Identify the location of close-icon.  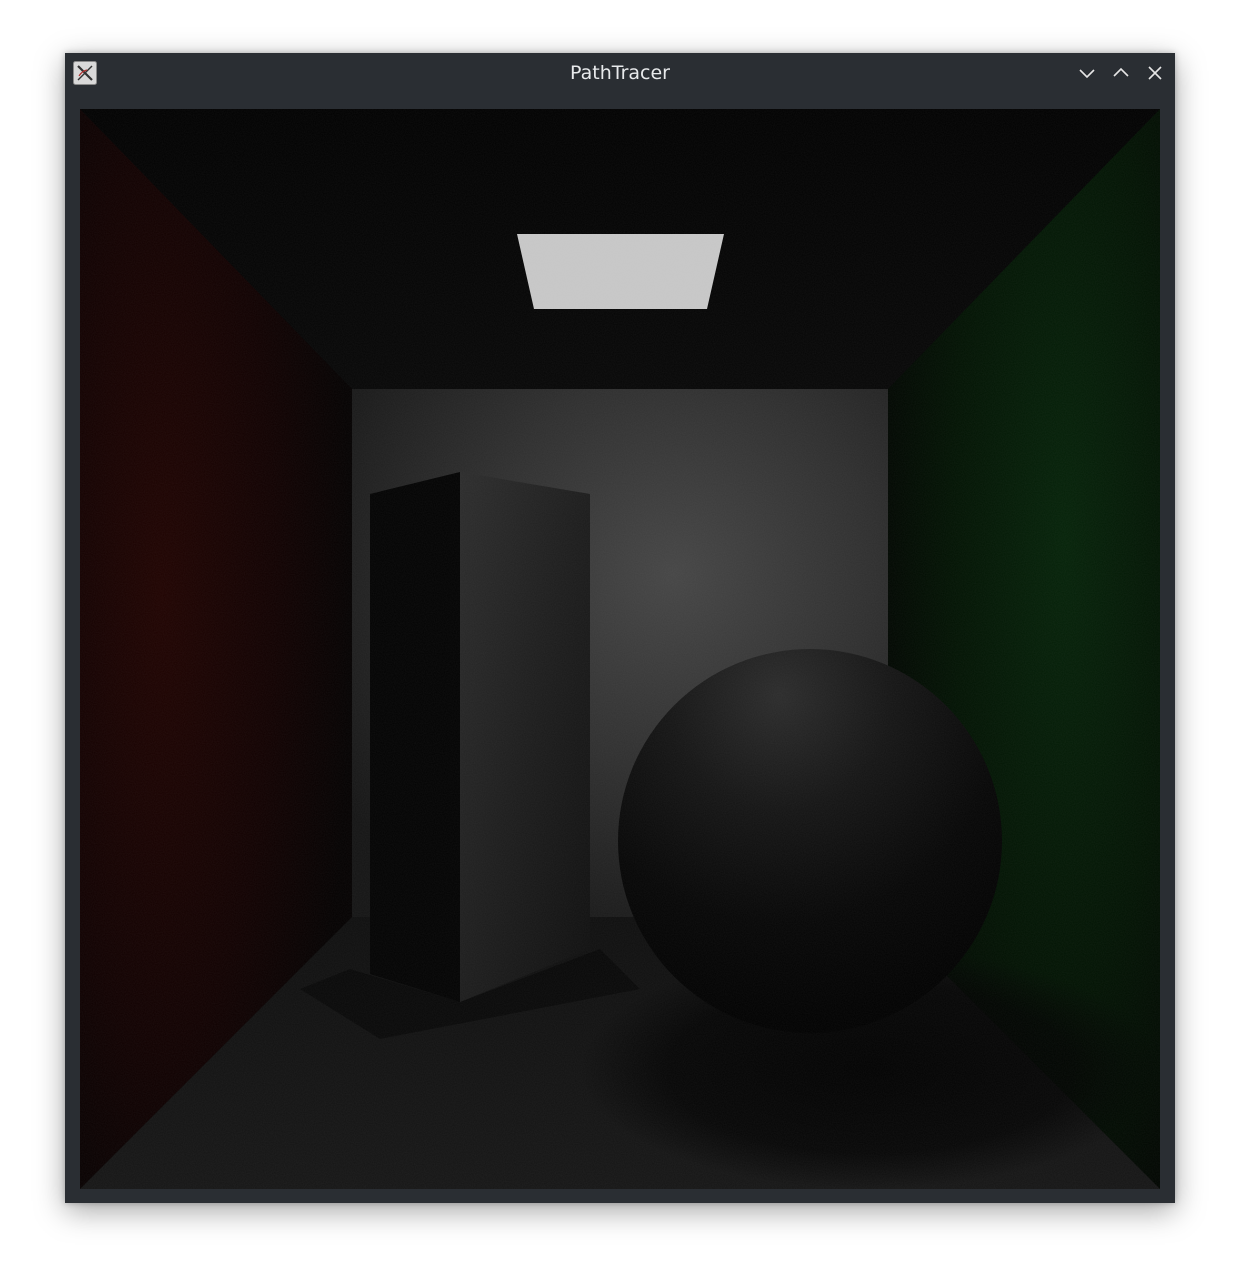
(1155, 73).